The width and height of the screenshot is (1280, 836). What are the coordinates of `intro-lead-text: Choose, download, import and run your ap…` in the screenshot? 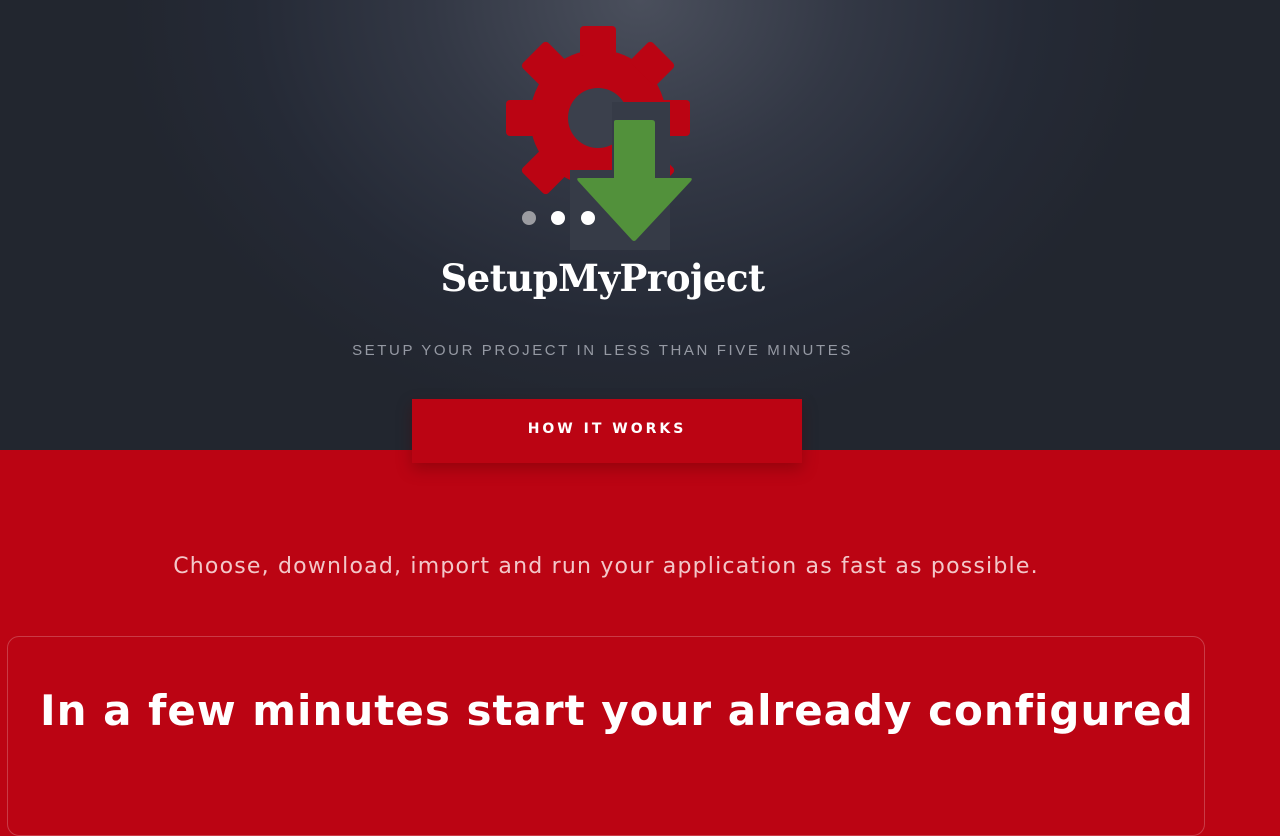 It's located at (606, 566).